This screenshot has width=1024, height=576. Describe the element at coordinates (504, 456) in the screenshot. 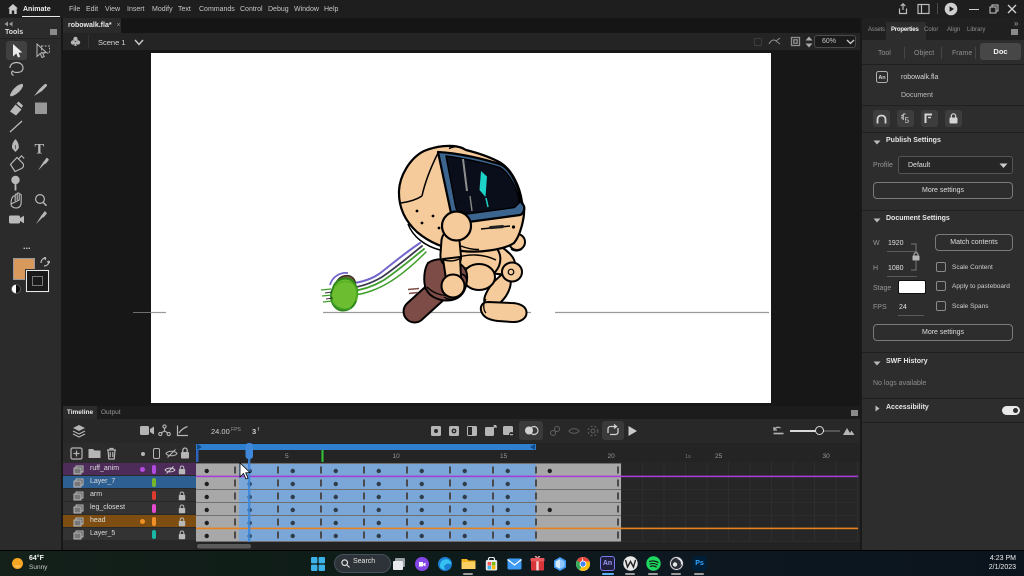

I see `svg-text: 15` at that location.